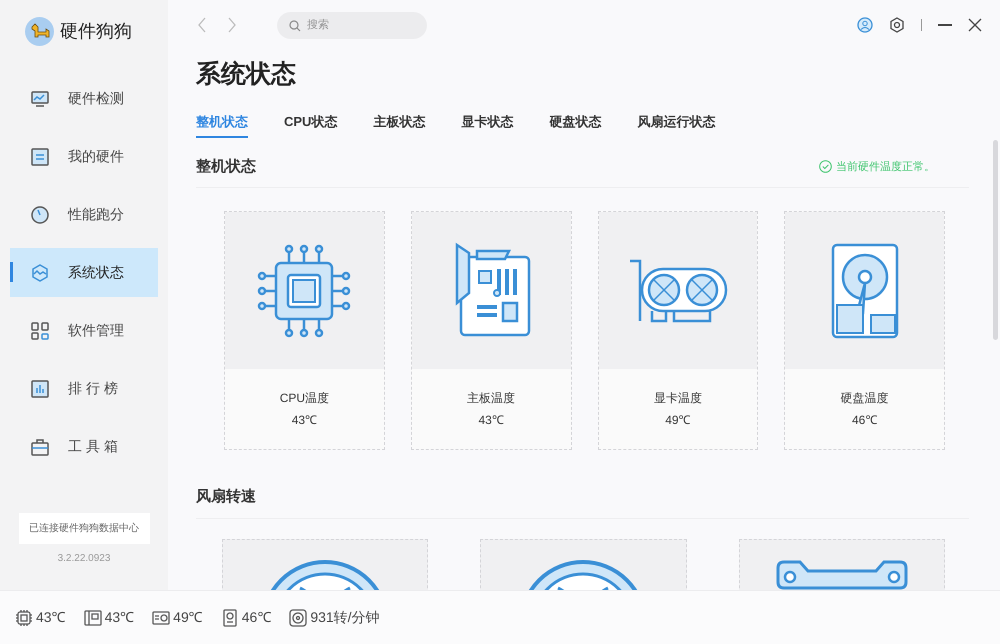  I want to click on status-reading: 46℃, so click(257, 617).